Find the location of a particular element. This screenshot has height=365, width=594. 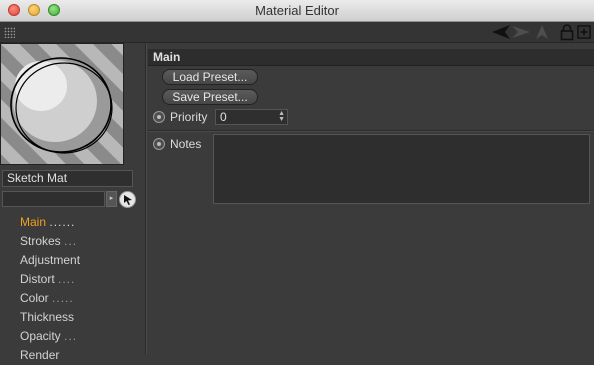

pick-cursor-button is located at coordinates (127, 199).